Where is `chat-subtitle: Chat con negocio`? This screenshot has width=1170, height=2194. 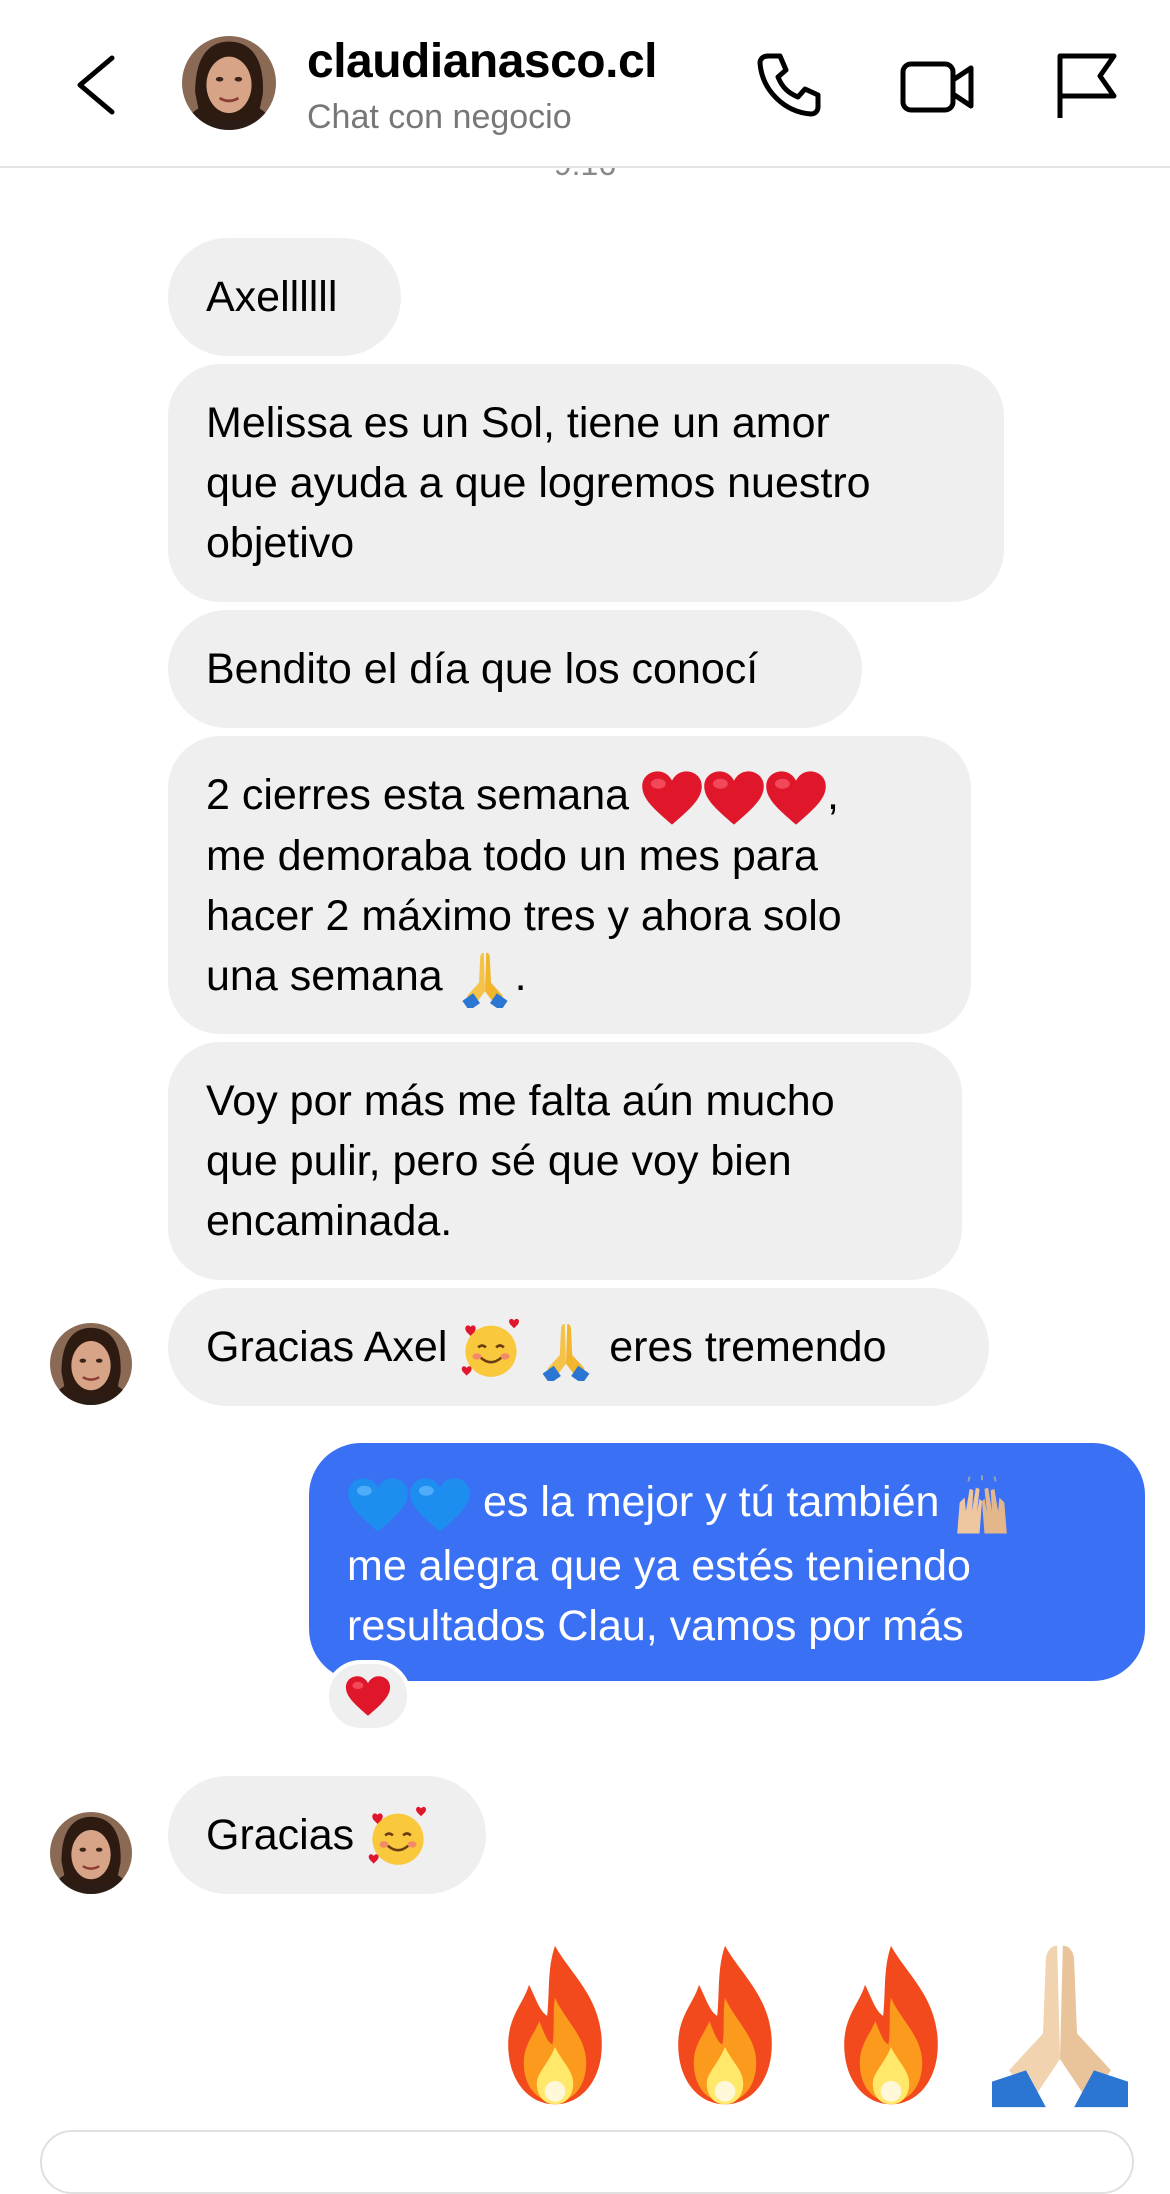 chat-subtitle: Chat con negocio is located at coordinates (439, 117).